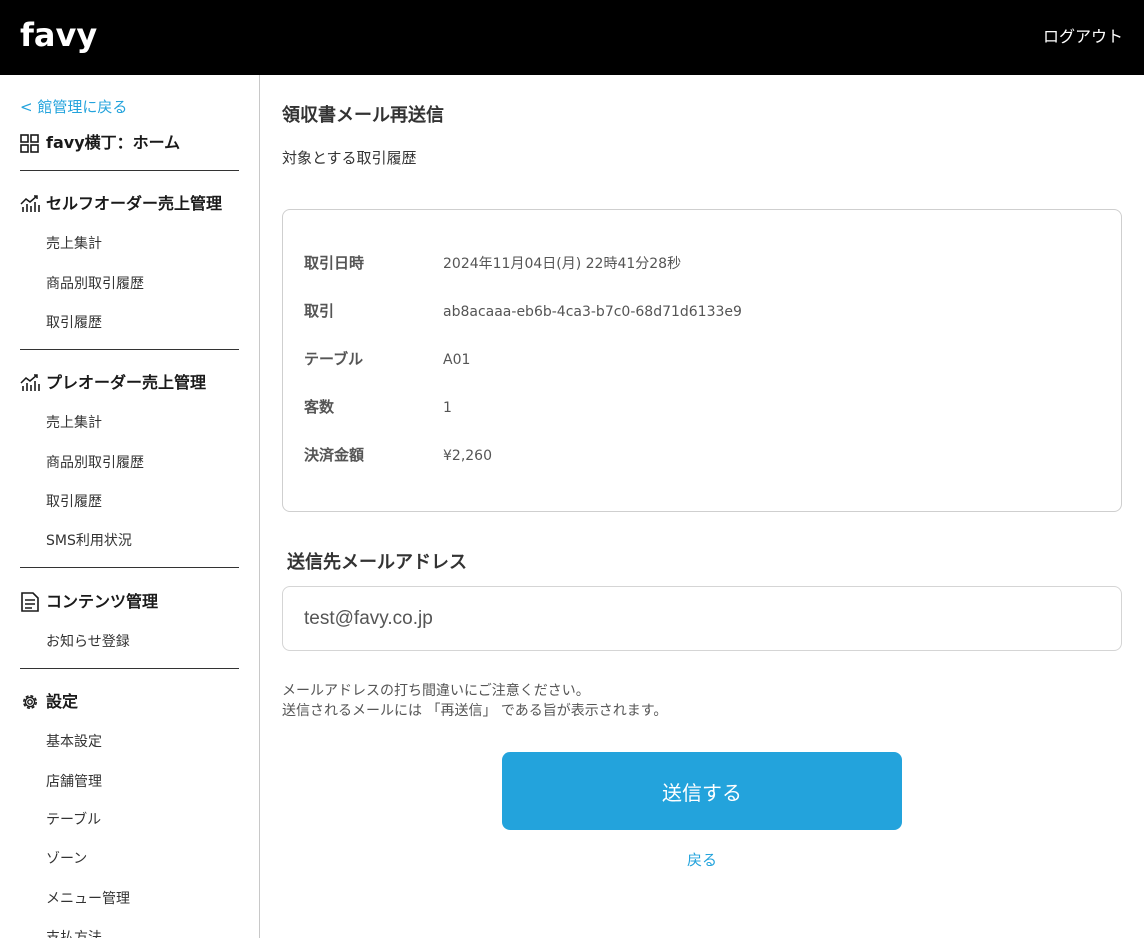 The width and height of the screenshot is (1144, 938). Describe the element at coordinates (113, 142) in the screenshot. I see `sidebar-home-label: favy横丁：ホーム` at that location.